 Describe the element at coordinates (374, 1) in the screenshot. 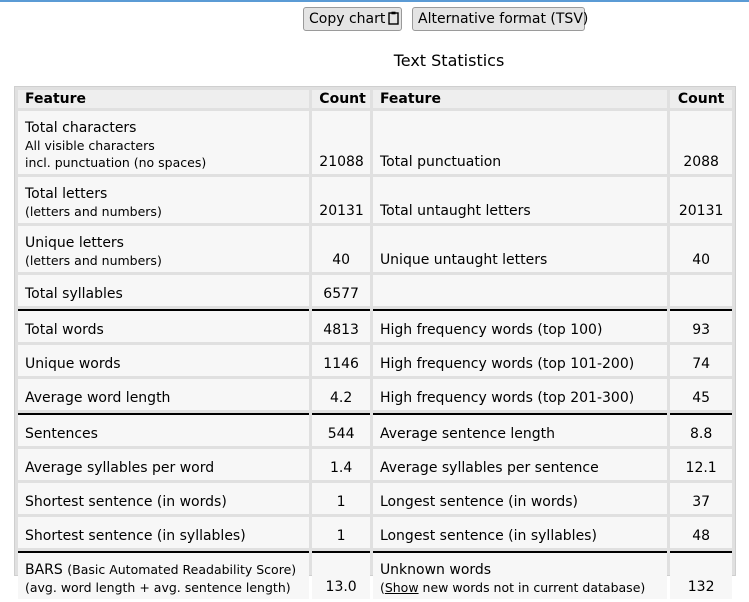

I see `top-accent-line` at that location.